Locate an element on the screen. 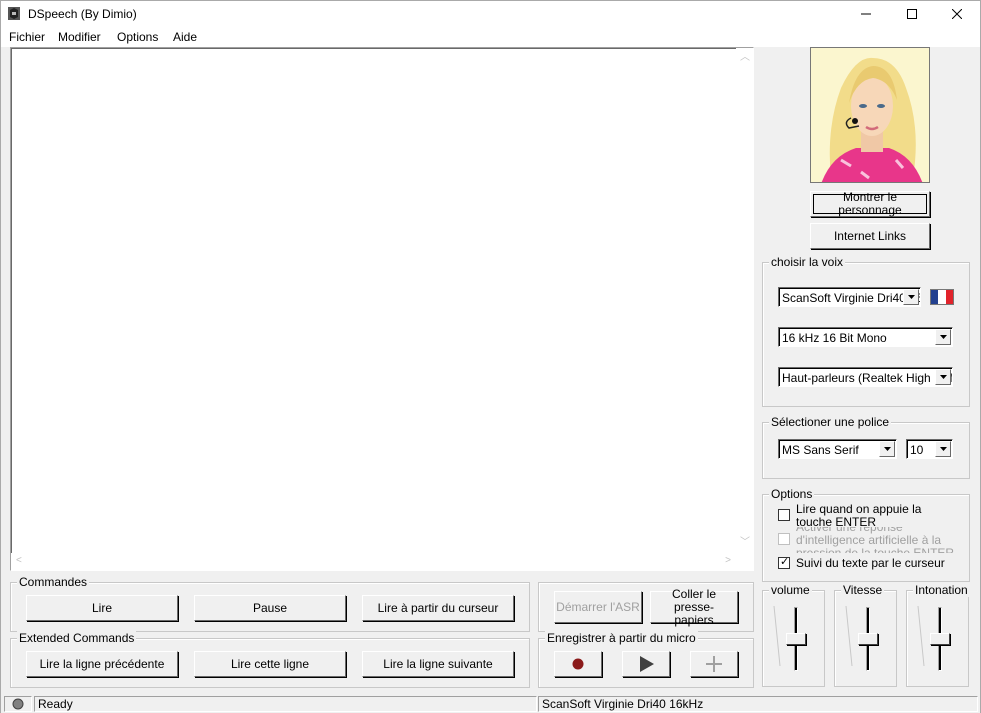  record-icon is located at coordinates (578, 664).